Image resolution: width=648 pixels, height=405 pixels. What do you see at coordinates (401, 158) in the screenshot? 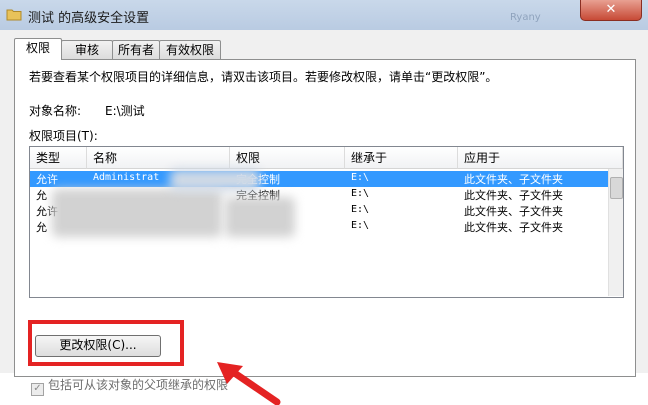
I see `column-header-inherited-from: 继承于` at bounding box center [401, 158].